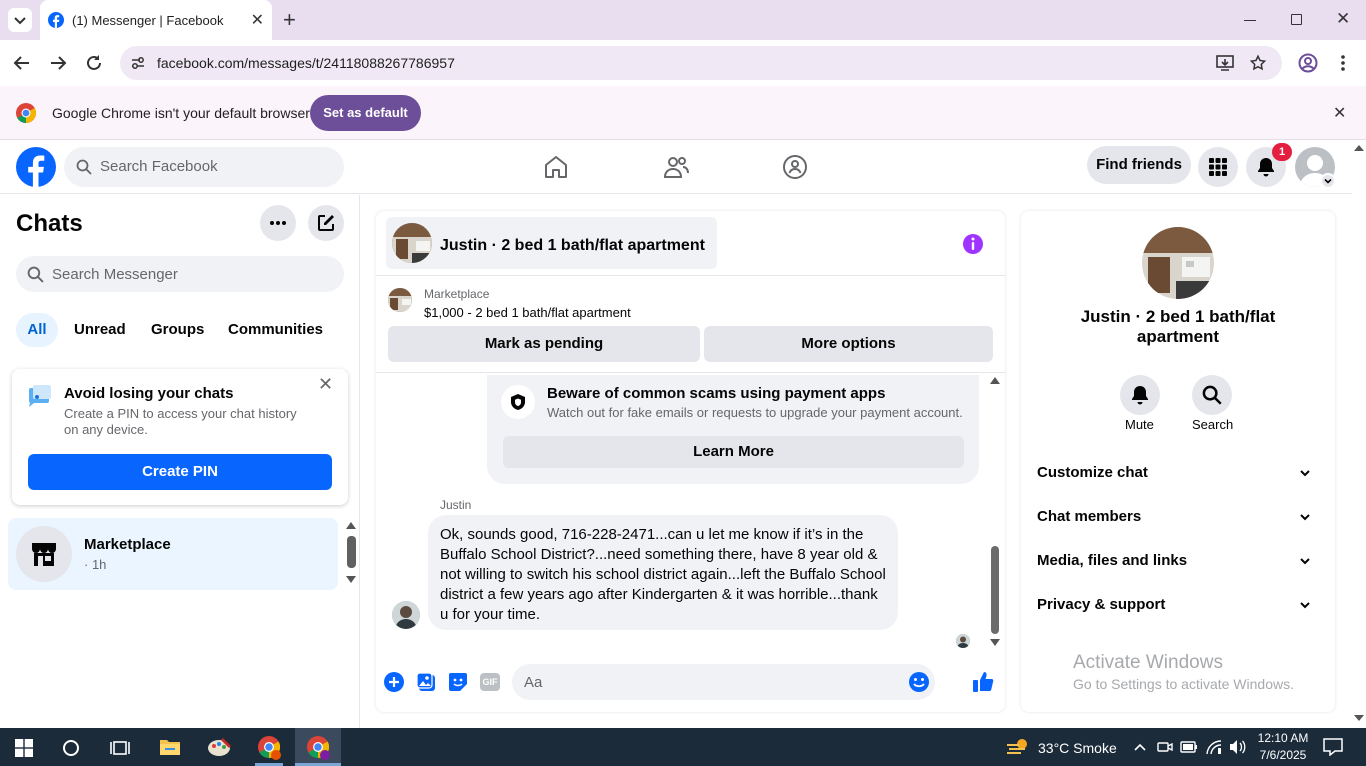  Describe the element at coordinates (1296, 19) in the screenshot. I see `restore-button` at that location.